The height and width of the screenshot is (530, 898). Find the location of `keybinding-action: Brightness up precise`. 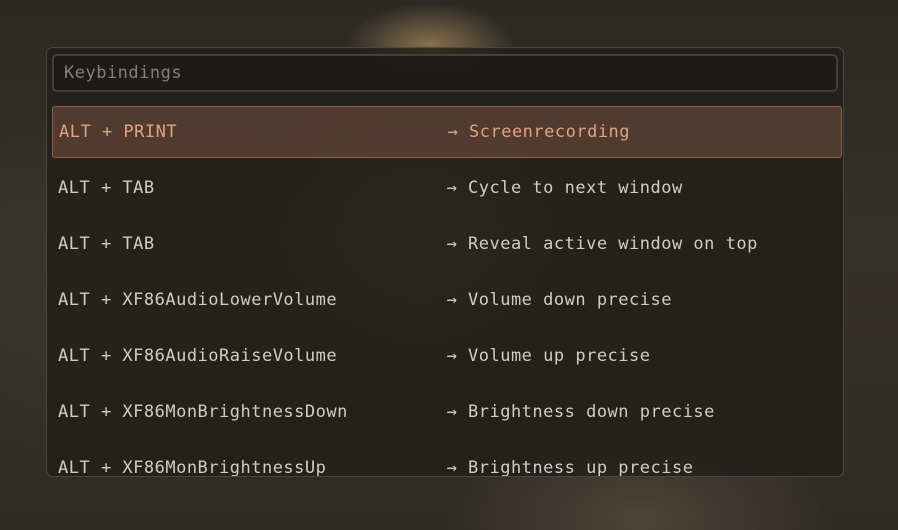

keybinding-action: Brightness up precise is located at coordinates (581, 467).